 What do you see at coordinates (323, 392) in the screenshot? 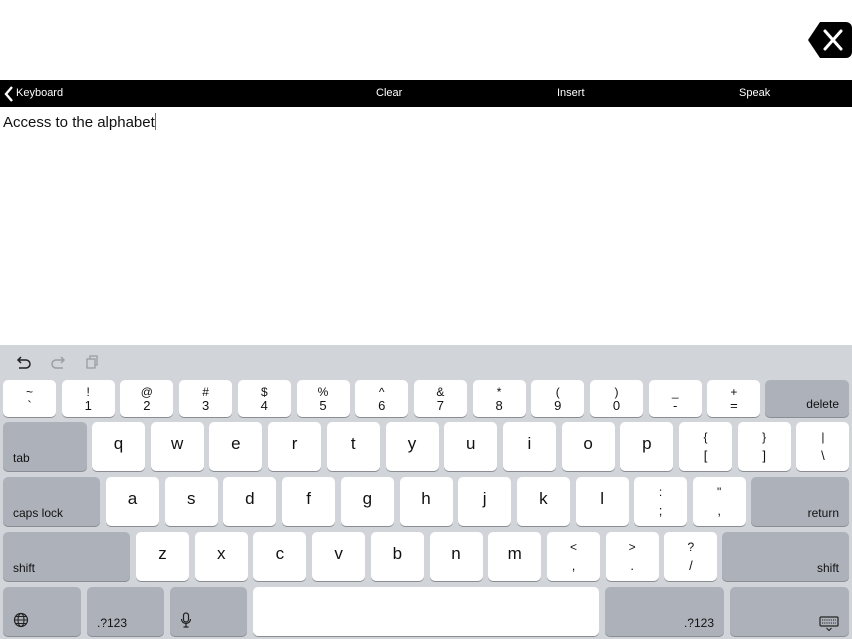
I see `key-shift-symbol: %` at bounding box center [323, 392].